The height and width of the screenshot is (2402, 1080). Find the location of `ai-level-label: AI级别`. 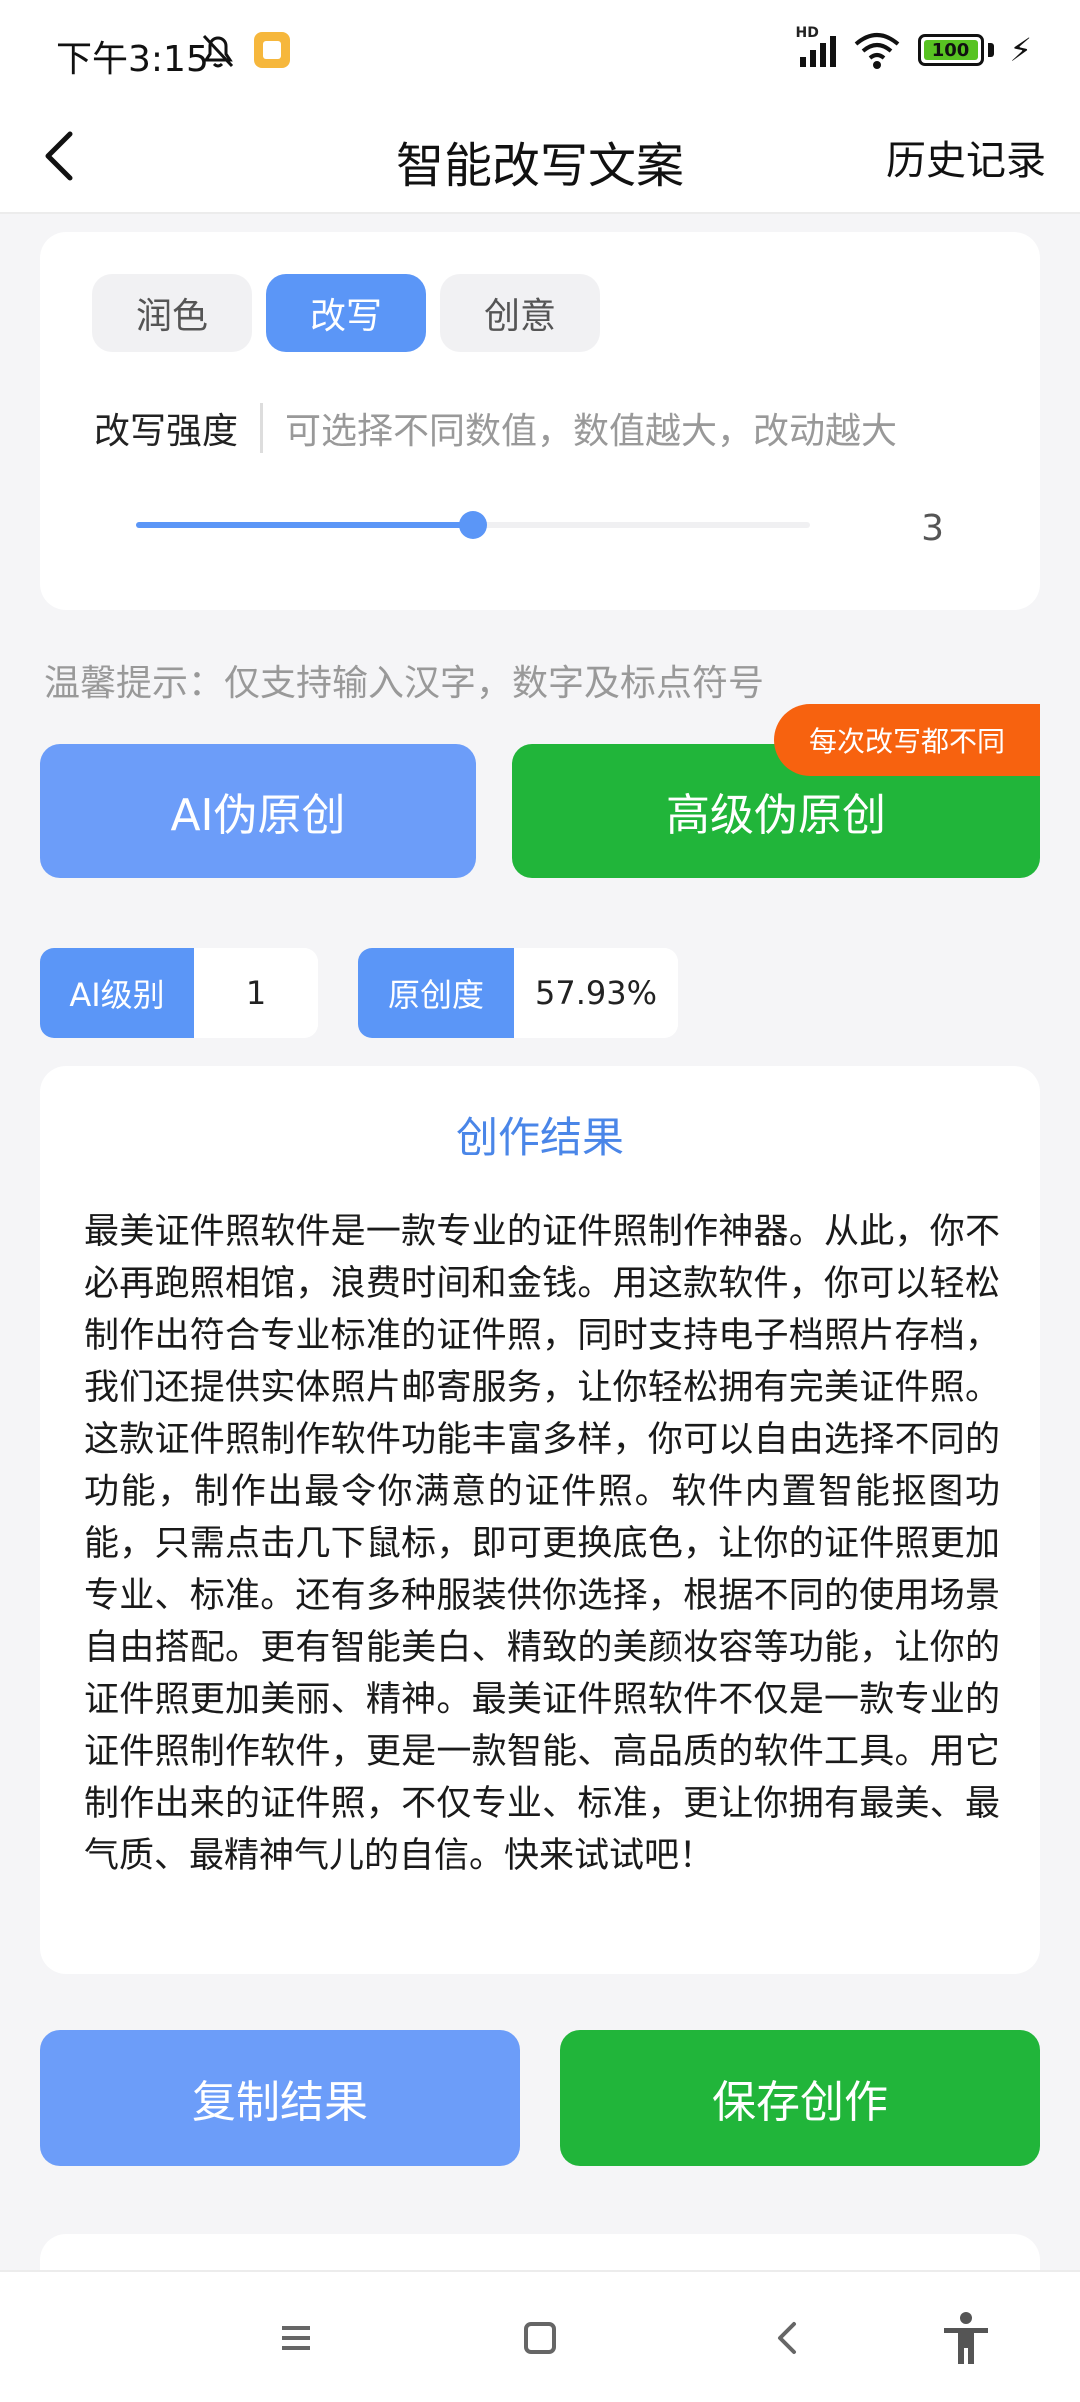

ai-level-label: AI级别 is located at coordinates (117, 993).